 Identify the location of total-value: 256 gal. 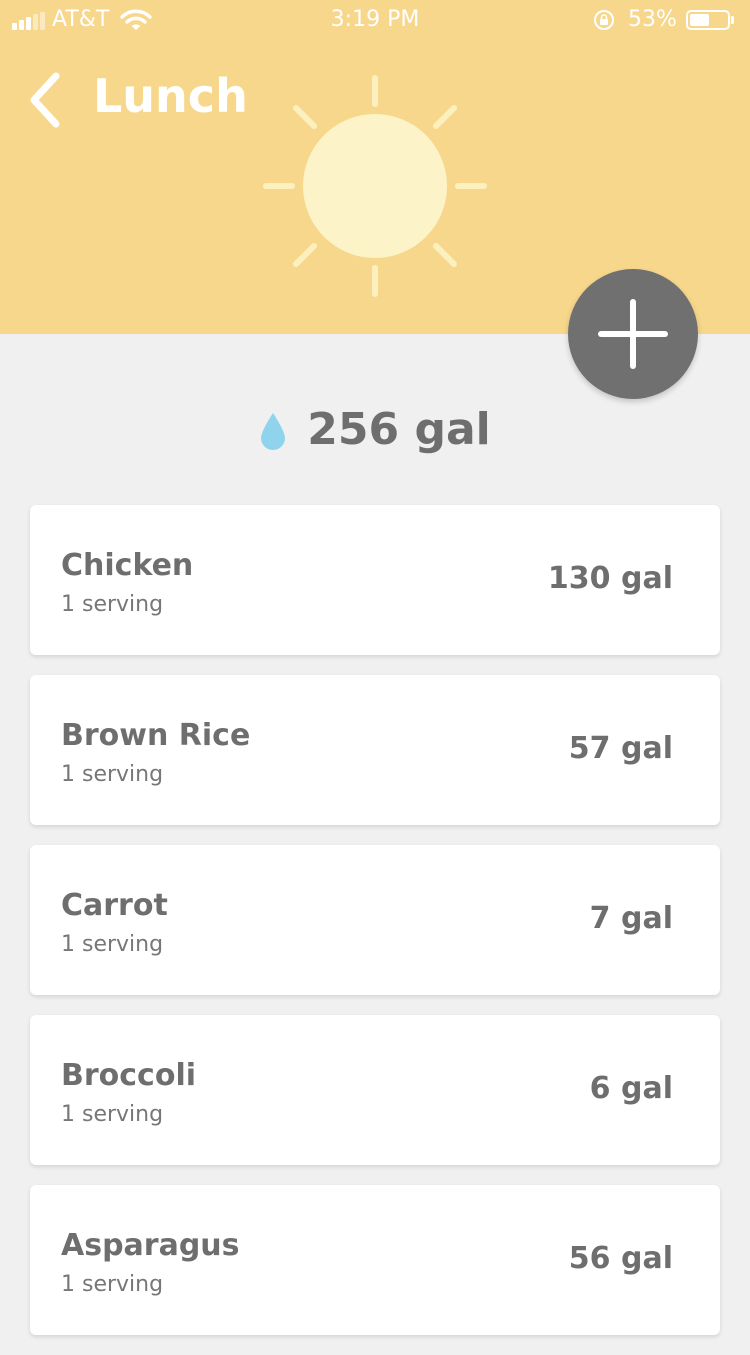
(399, 429).